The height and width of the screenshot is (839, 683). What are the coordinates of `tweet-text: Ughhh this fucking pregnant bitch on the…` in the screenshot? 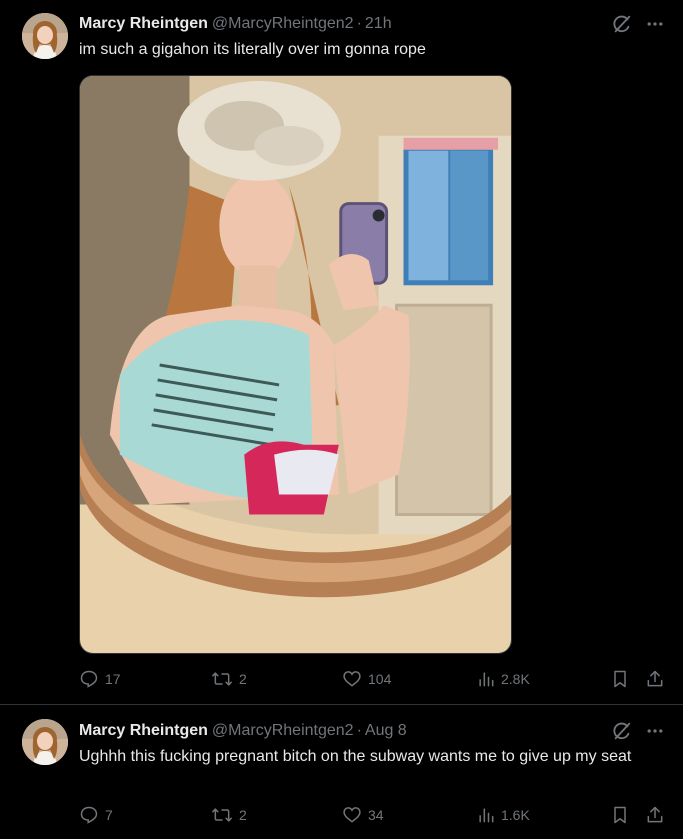 It's located at (355, 756).